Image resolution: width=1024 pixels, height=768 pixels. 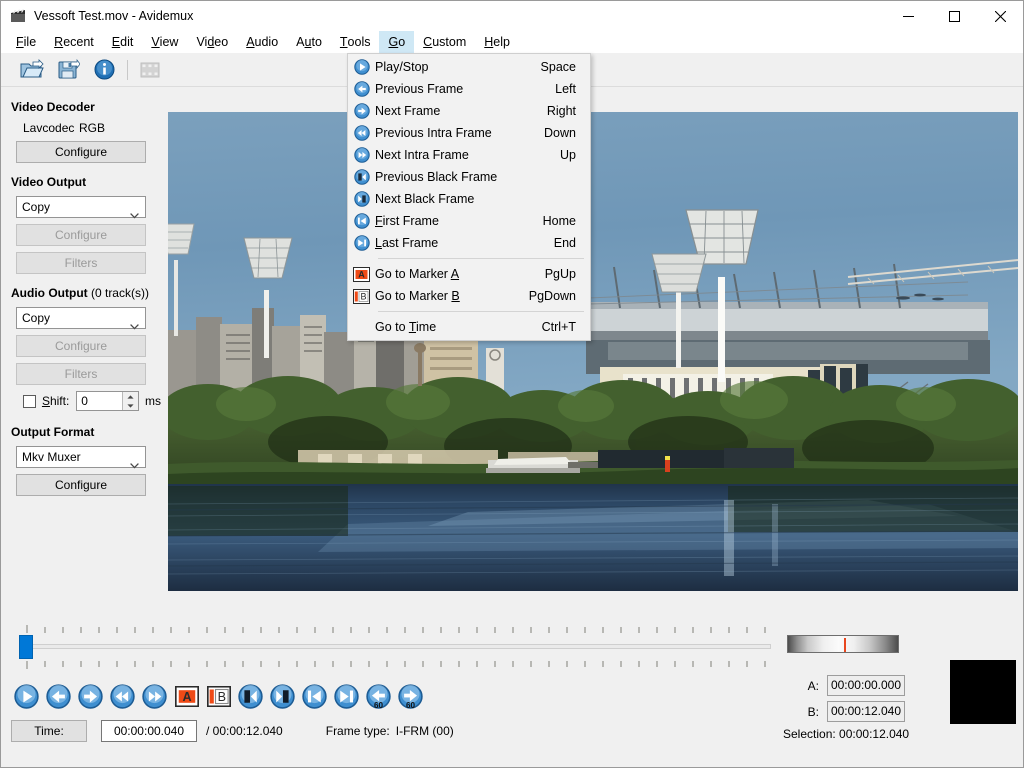 I want to click on video-decoder-configure-button: Configure, so click(x=81, y=152).